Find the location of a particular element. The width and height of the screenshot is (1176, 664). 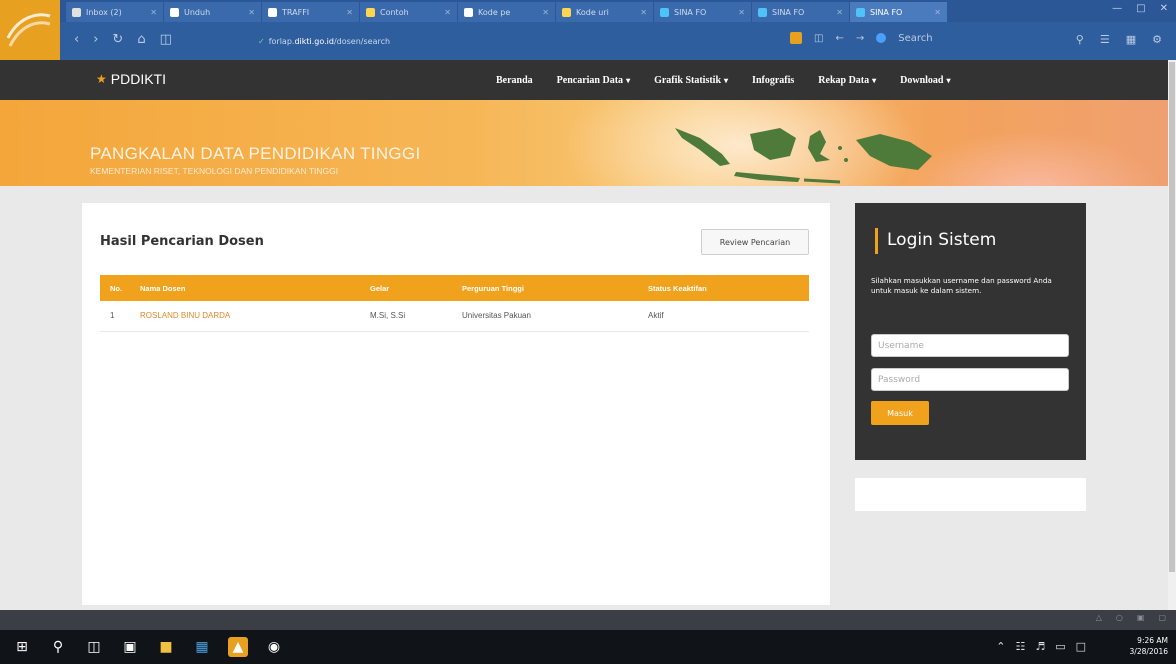

cell-status: Aktif is located at coordinates (723, 316).